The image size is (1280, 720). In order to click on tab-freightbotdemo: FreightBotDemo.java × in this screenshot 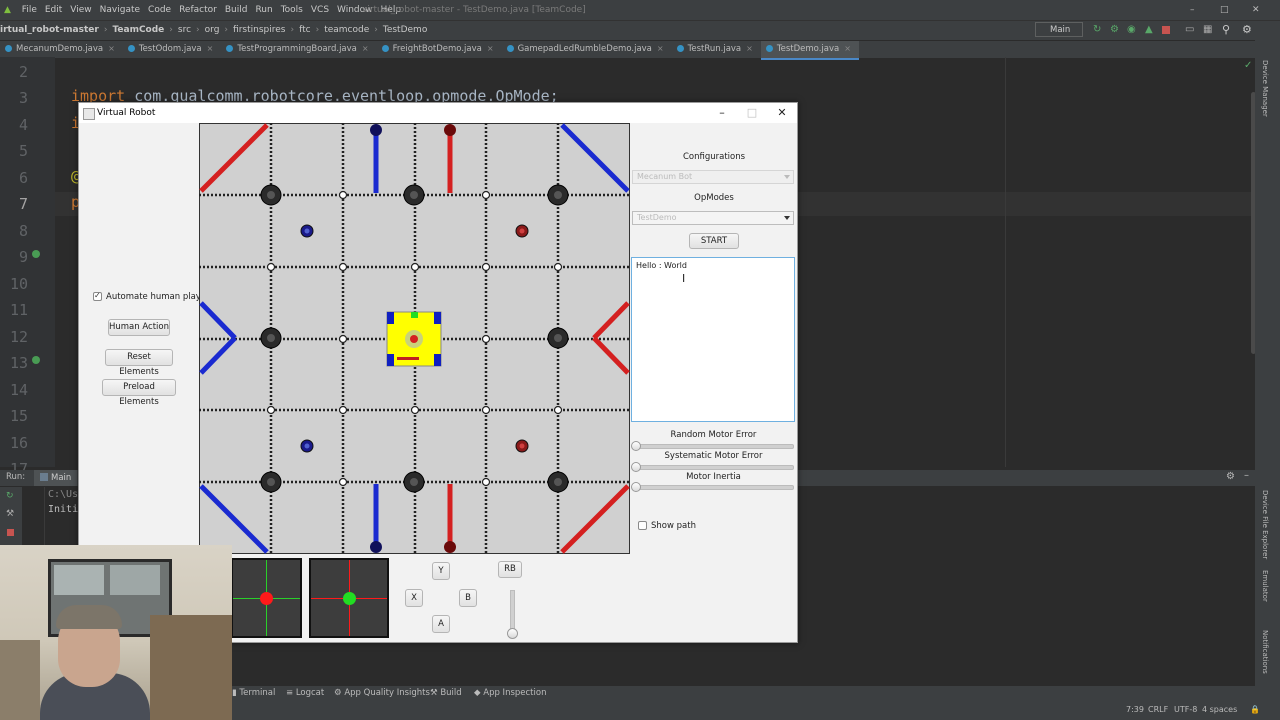, I will do `click(439, 49)`.